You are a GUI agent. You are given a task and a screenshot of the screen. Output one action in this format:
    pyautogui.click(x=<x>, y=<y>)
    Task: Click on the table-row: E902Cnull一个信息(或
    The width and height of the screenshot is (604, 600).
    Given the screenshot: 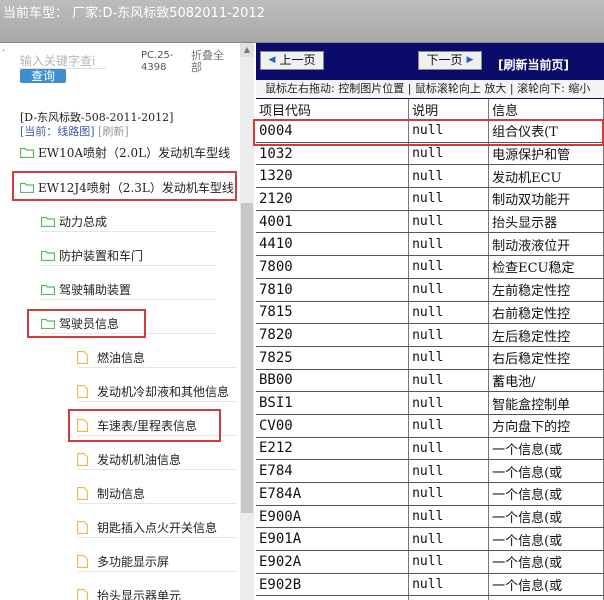 What is the action you would take?
    pyautogui.click(x=430, y=597)
    